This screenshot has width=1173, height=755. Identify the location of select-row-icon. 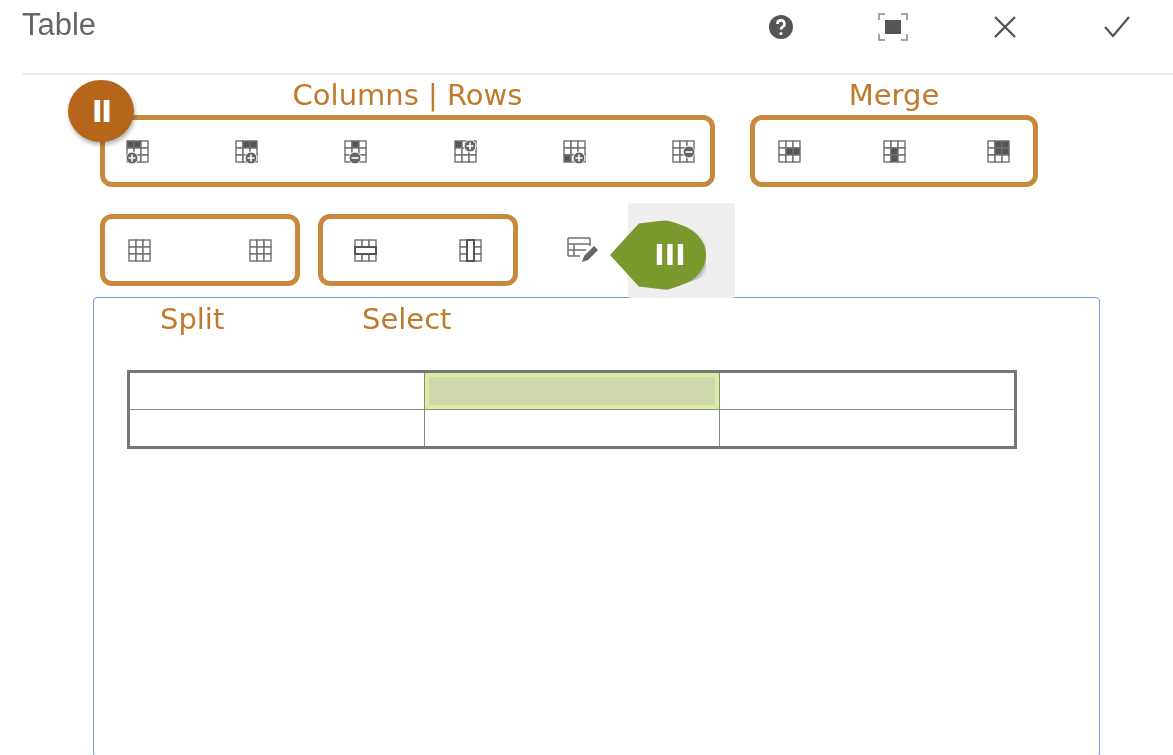
(365, 250).